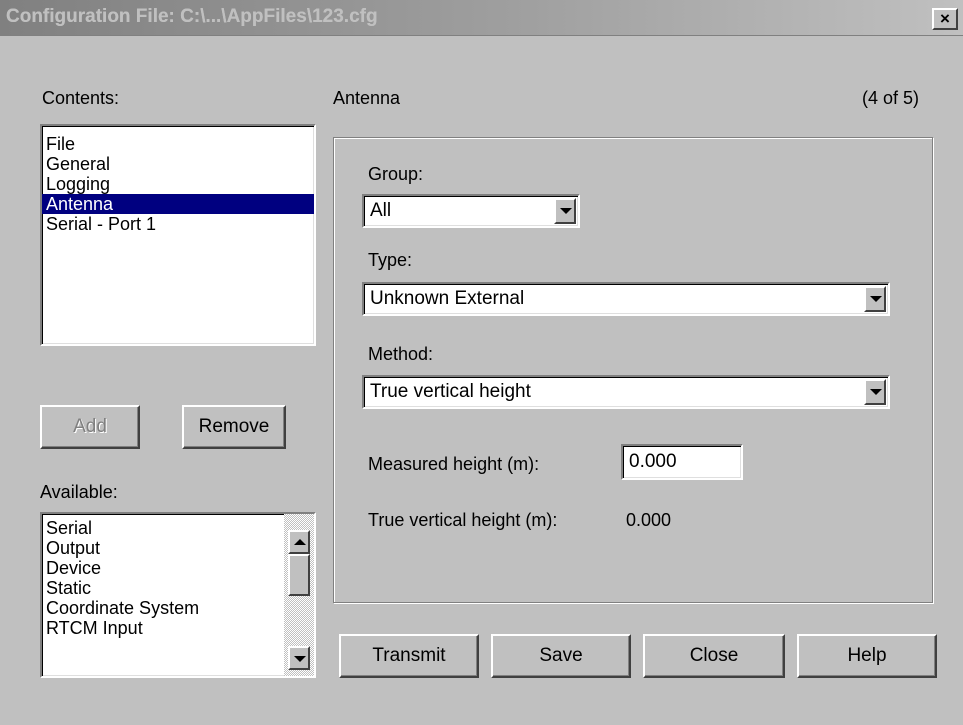 This screenshot has width=963, height=725. What do you see at coordinates (626, 392) in the screenshot?
I see `method-dropdown: True vertical height` at bounding box center [626, 392].